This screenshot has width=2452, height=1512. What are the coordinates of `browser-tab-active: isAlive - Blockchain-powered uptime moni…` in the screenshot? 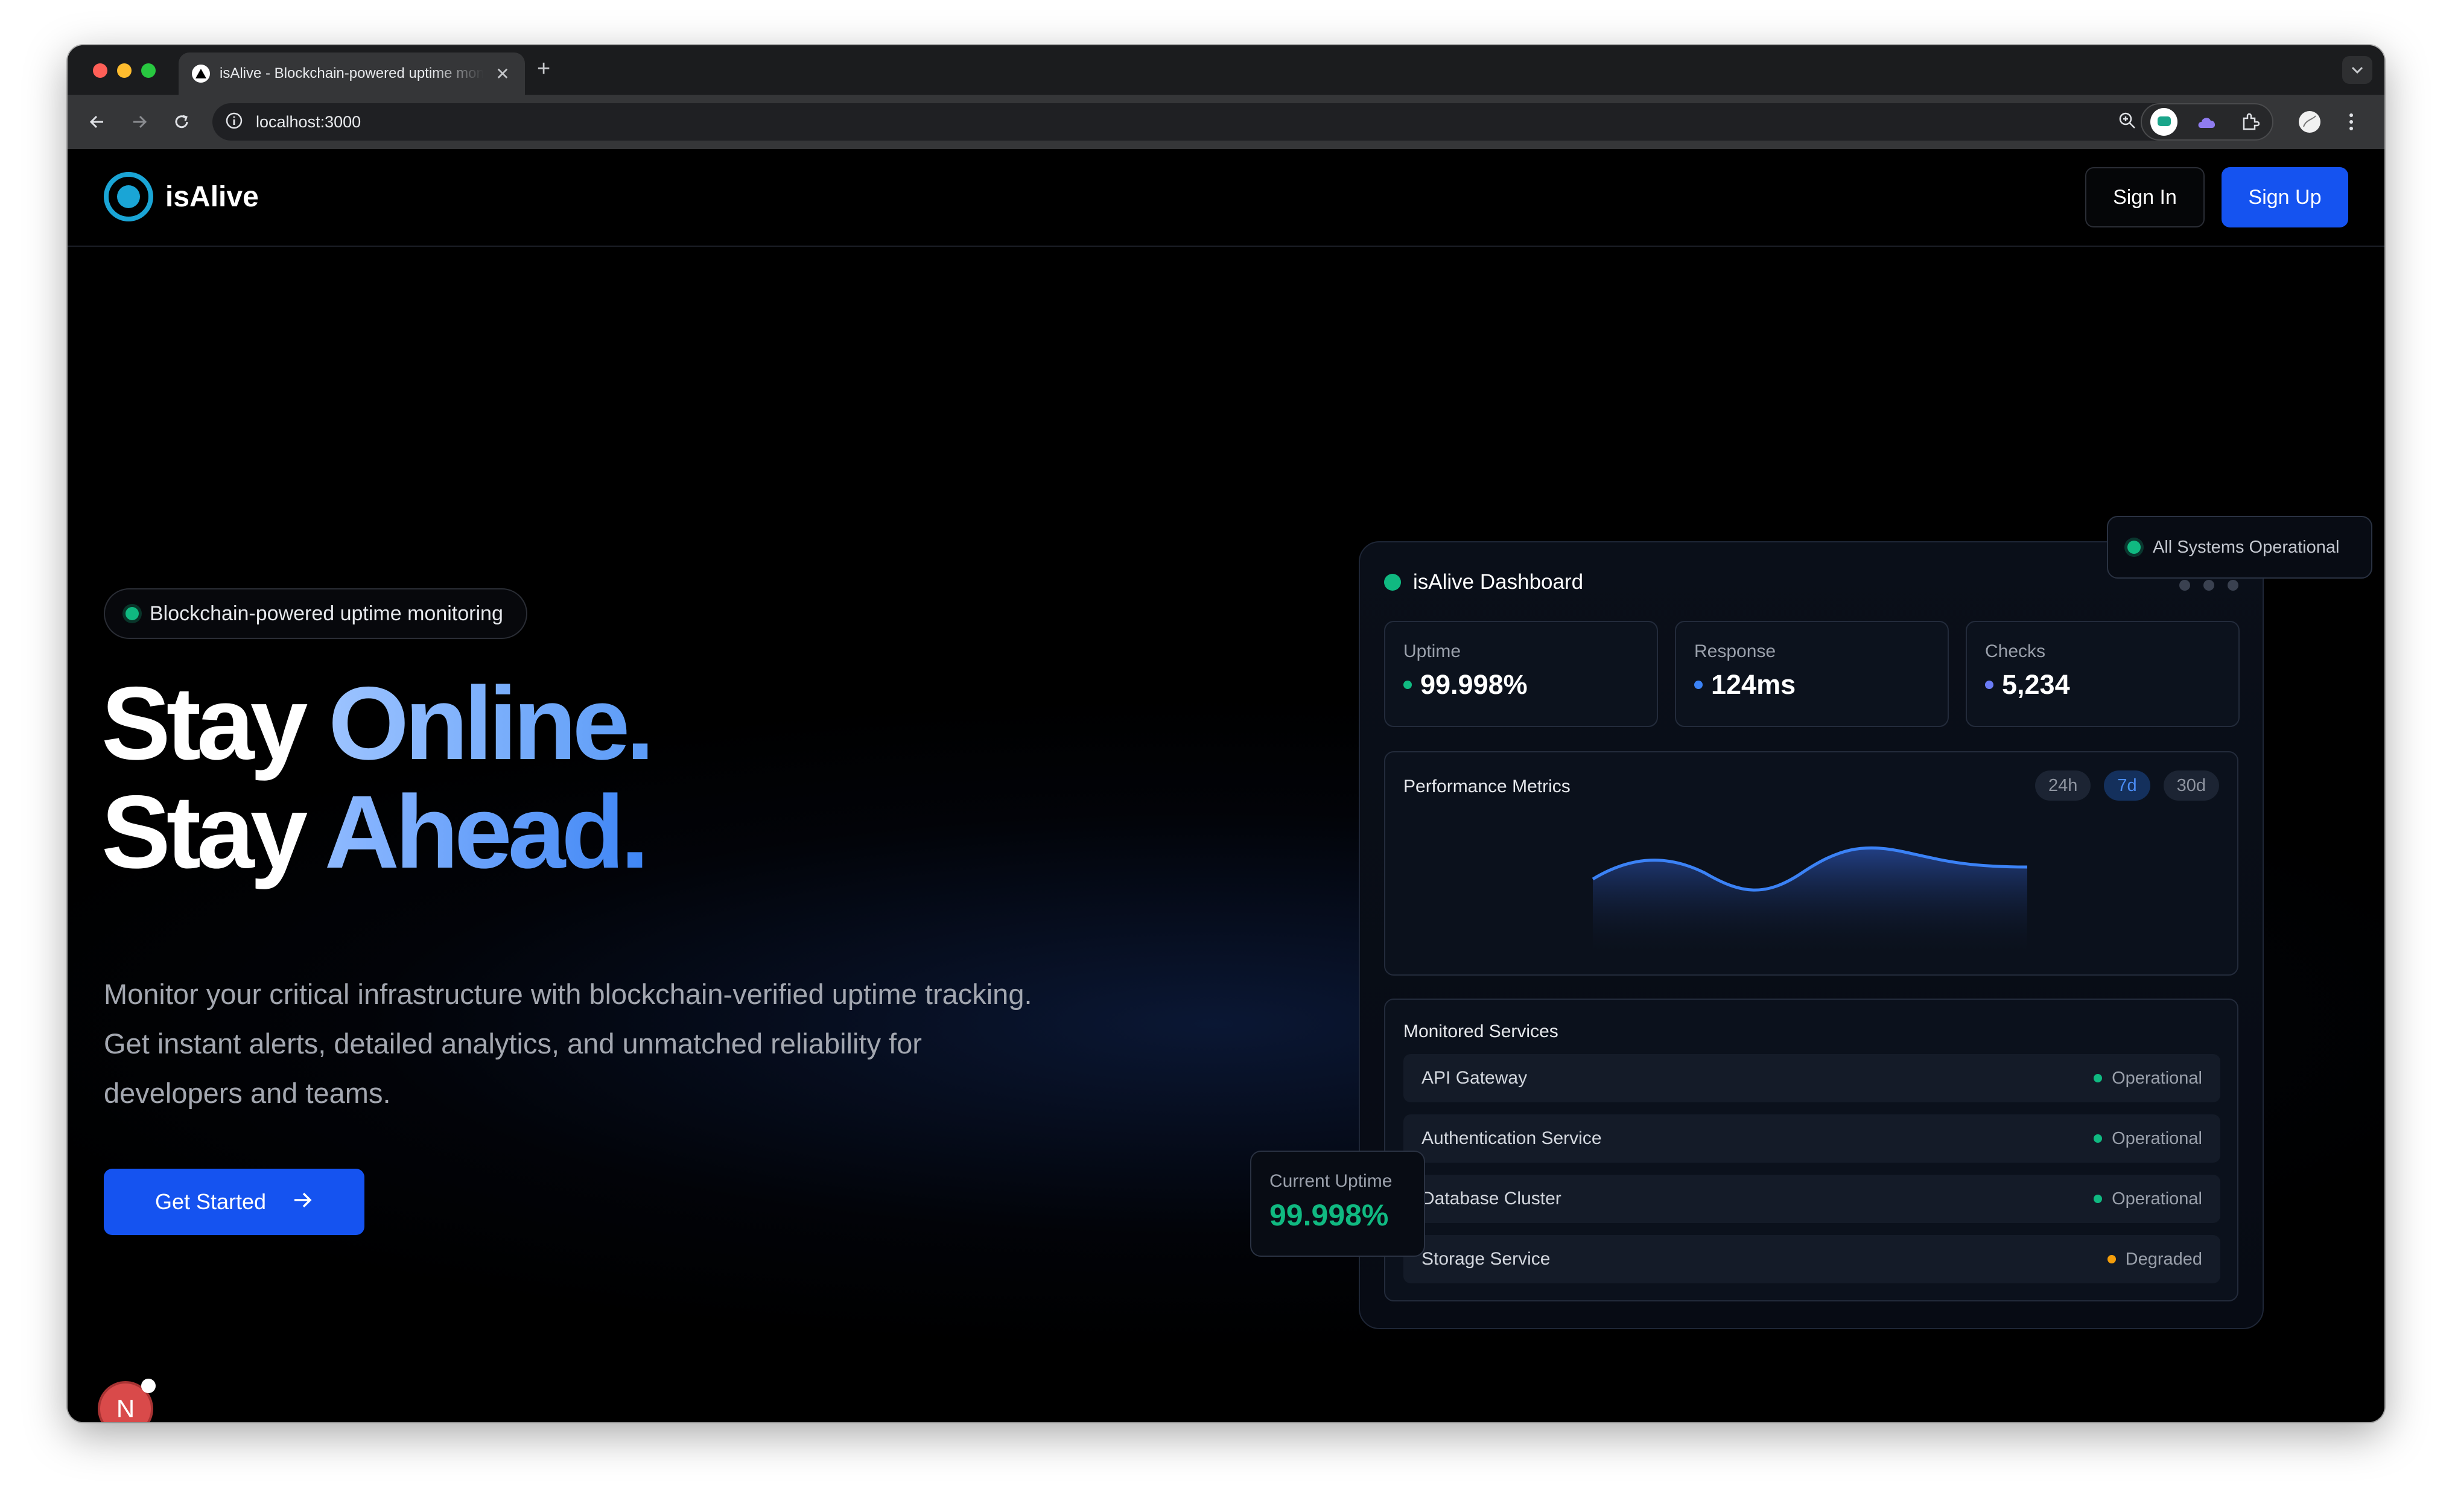 It's located at (352, 73).